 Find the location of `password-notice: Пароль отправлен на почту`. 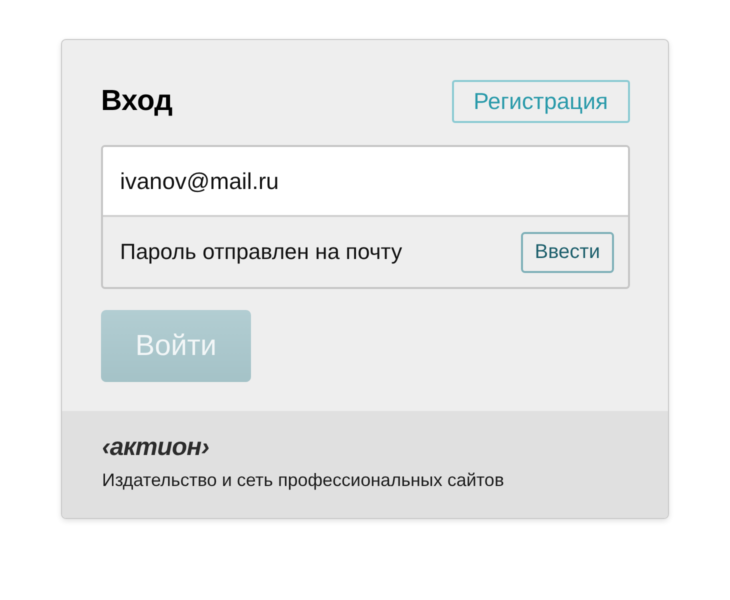

password-notice: Пароль отправлен на почту is located at coordinates (261, 252).